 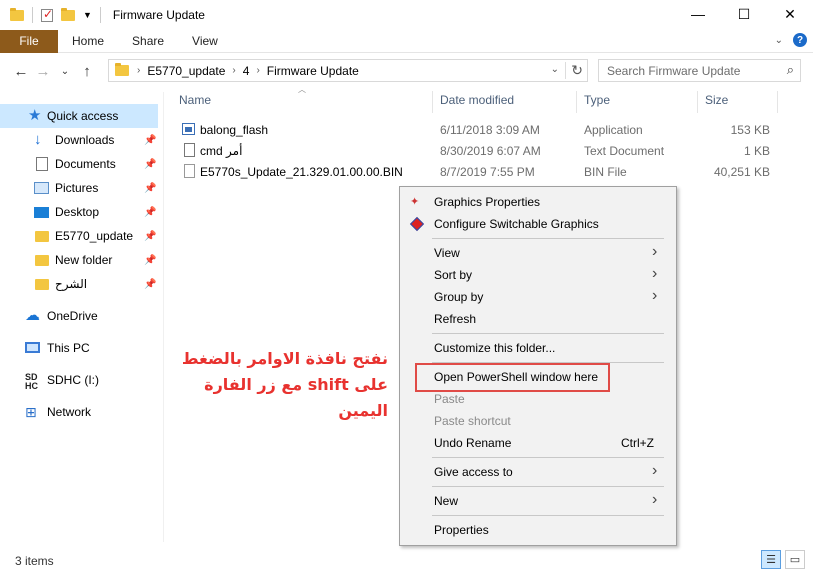 What do you see at coordinates (574, 70) in the screenshot?
I see `refresh-icon: ↻` at bounding box center [574, 70].